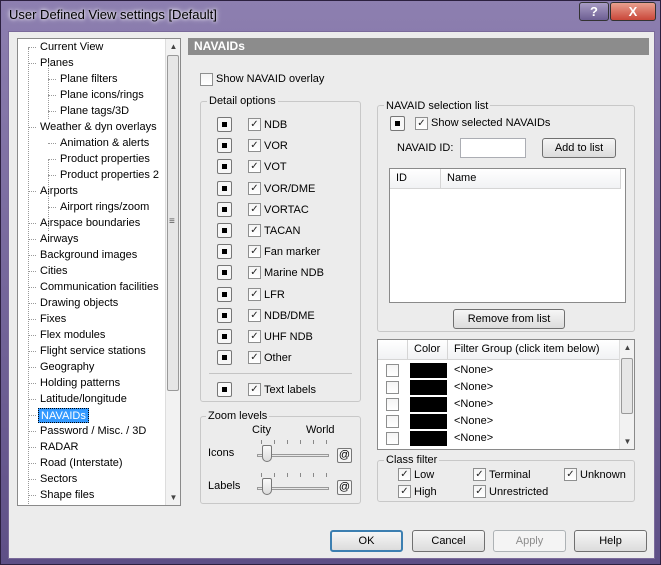 This screenshot has width=661, height=565. What do you see at coordinates (254, 315) in the screenshot?
I see `ndb-dme-checkbox: ✓` at bounding box center [254, 315].